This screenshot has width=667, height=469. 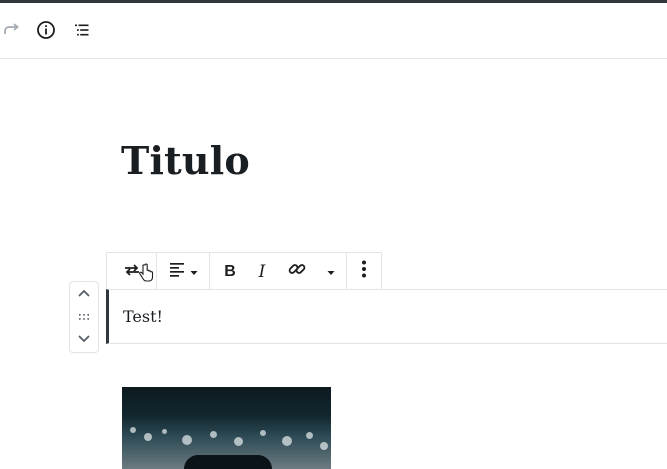 I want to click on redo-button, so click(x=12, y=30).